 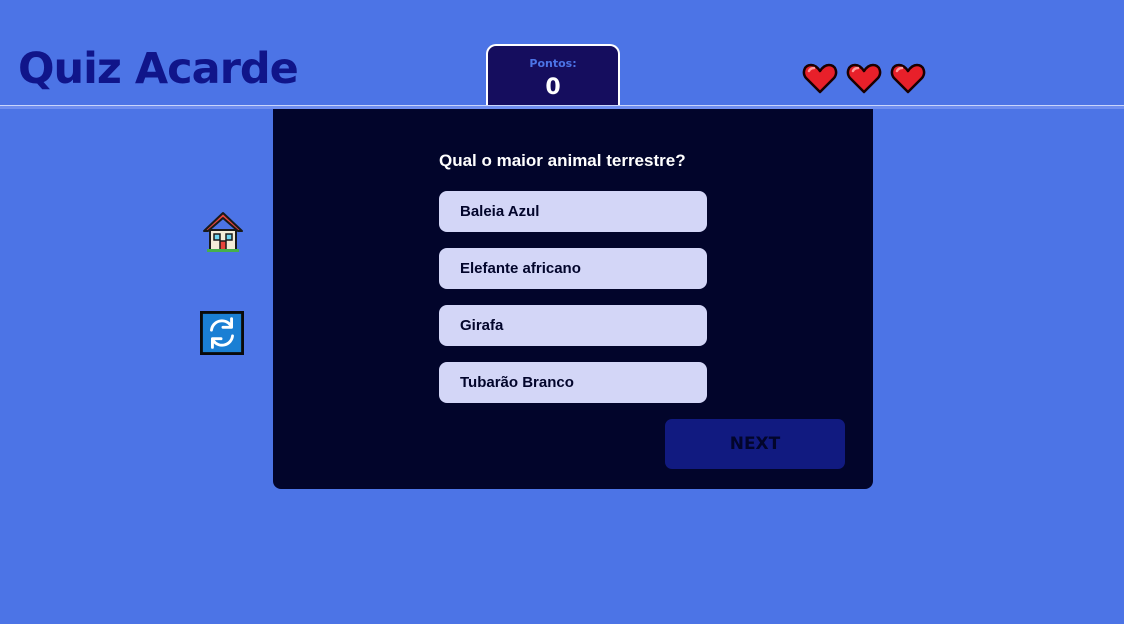 I want to click on question-text: Qual o maior animal terrestre?, so click(x=562, y=160).